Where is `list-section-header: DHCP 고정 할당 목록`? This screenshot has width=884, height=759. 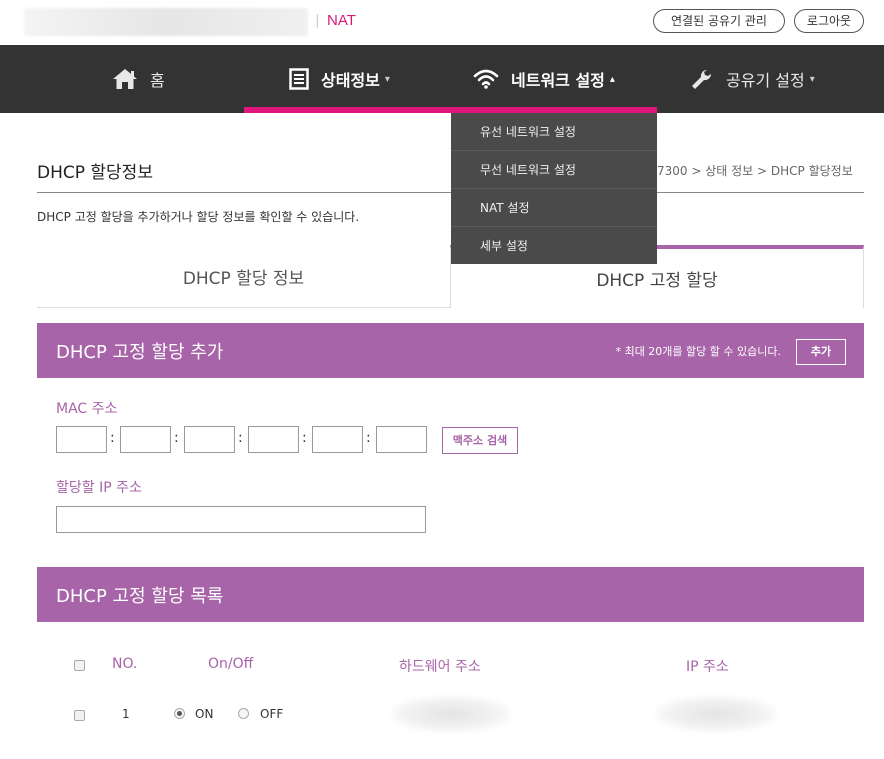
list-section-header: DHCP 고정 할당 목록 is located at coordinates (450, 594).